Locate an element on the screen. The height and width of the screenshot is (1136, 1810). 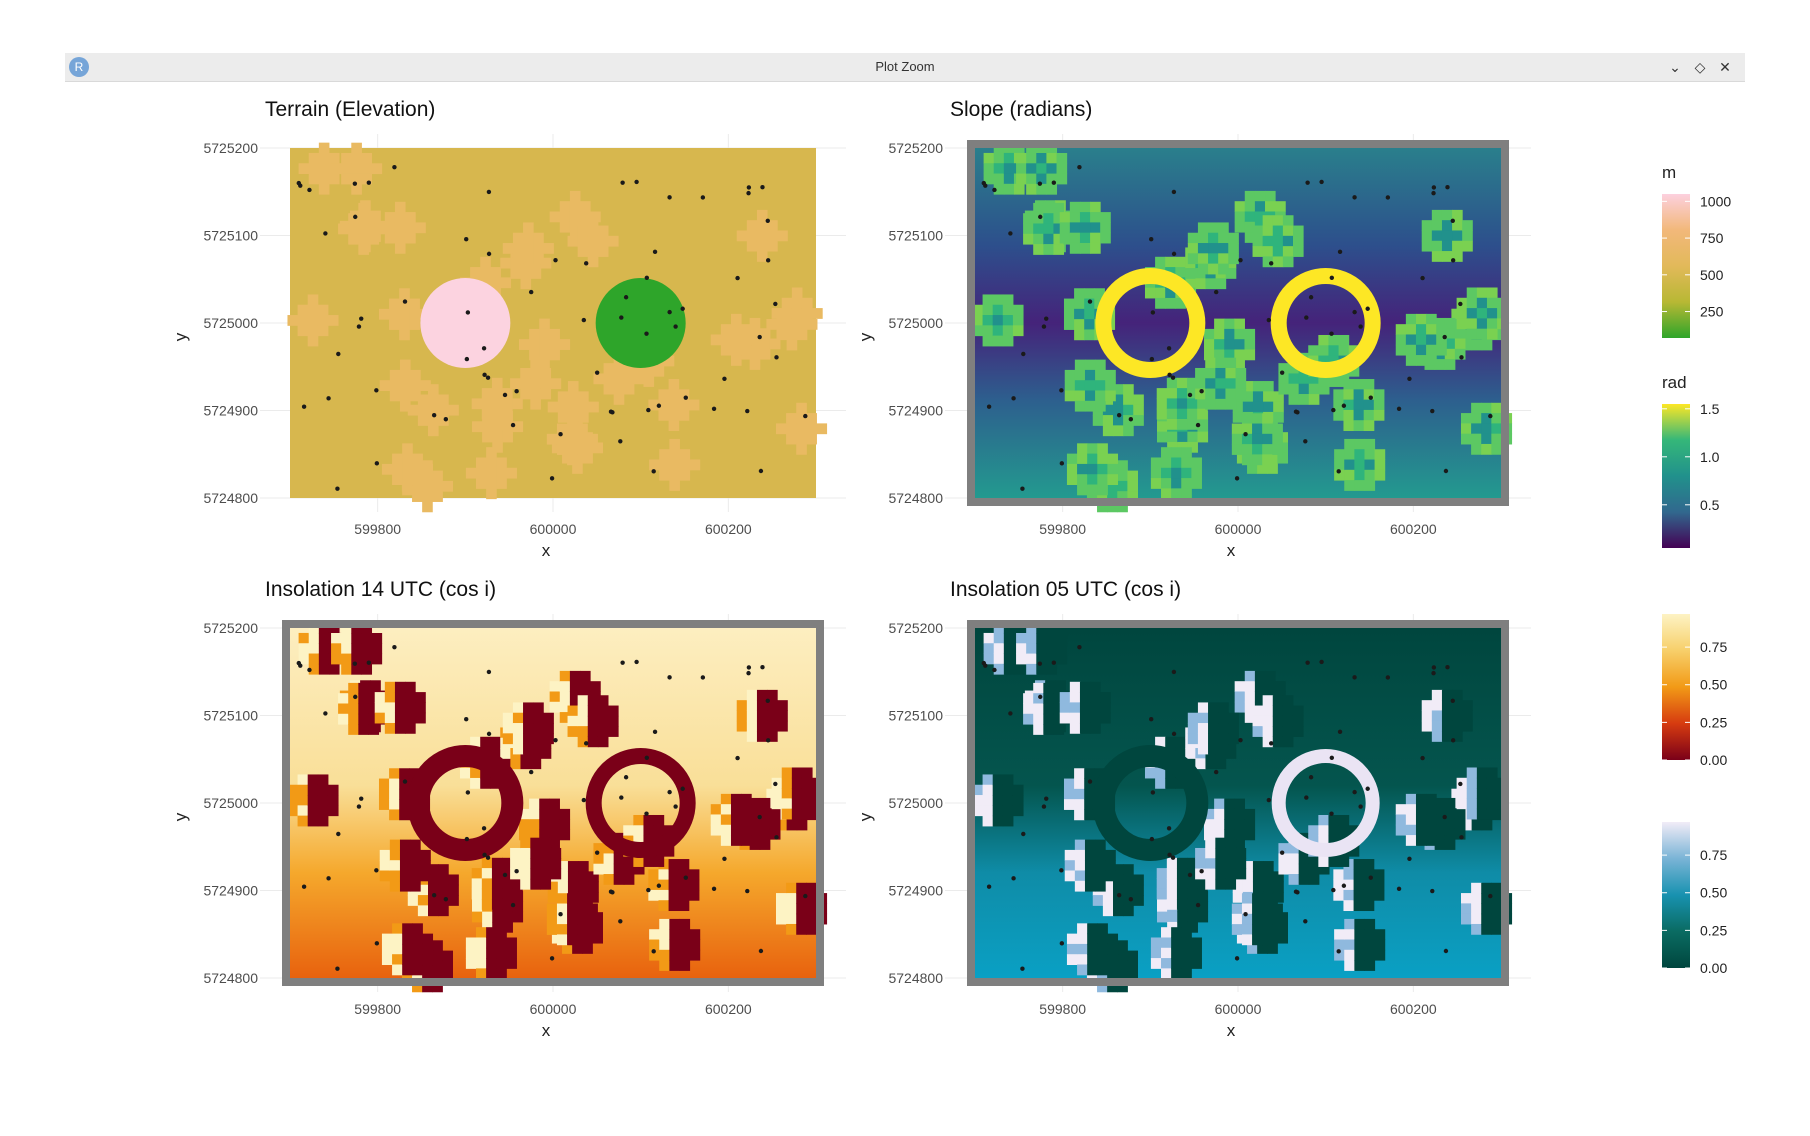
elevation-pit is located at coordinates (640, 323).